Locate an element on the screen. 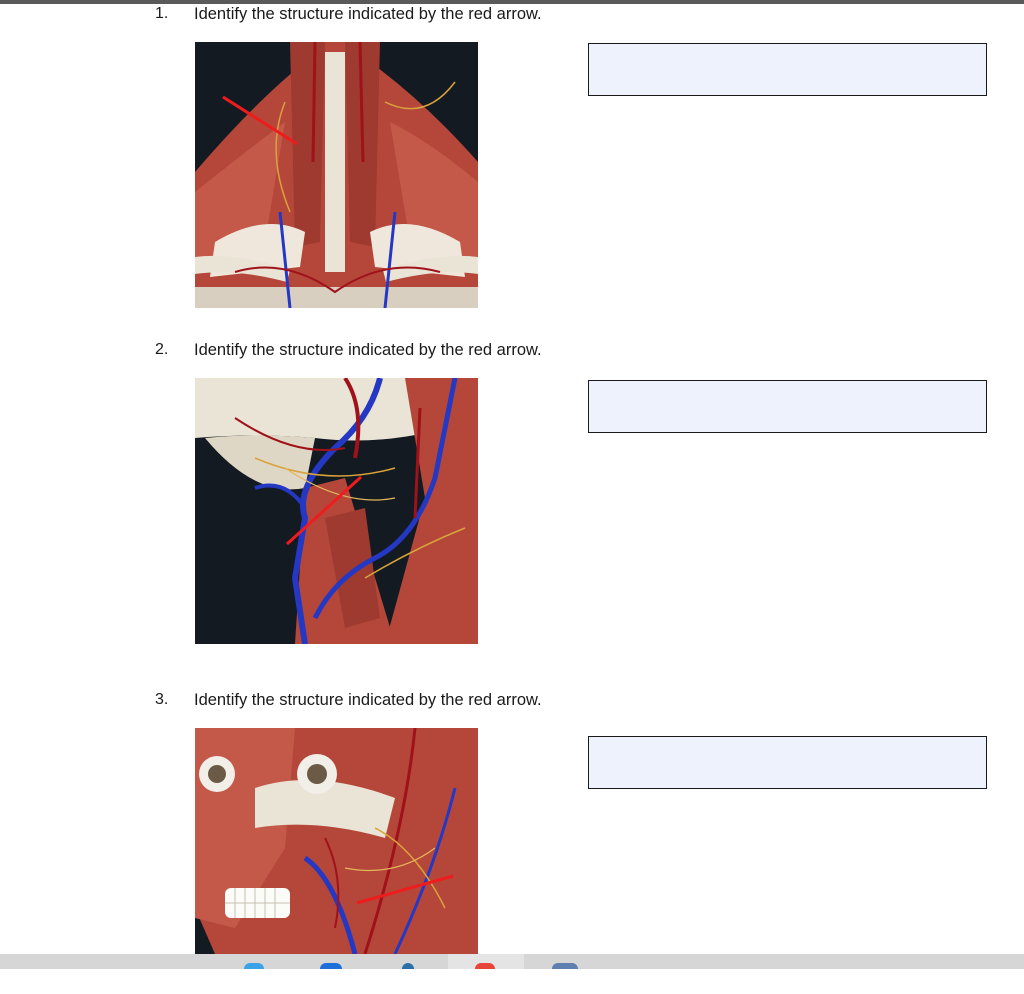 The height and width of the screenshot is (994, 1024). chrome-icon is located at coordinates (408, 966).